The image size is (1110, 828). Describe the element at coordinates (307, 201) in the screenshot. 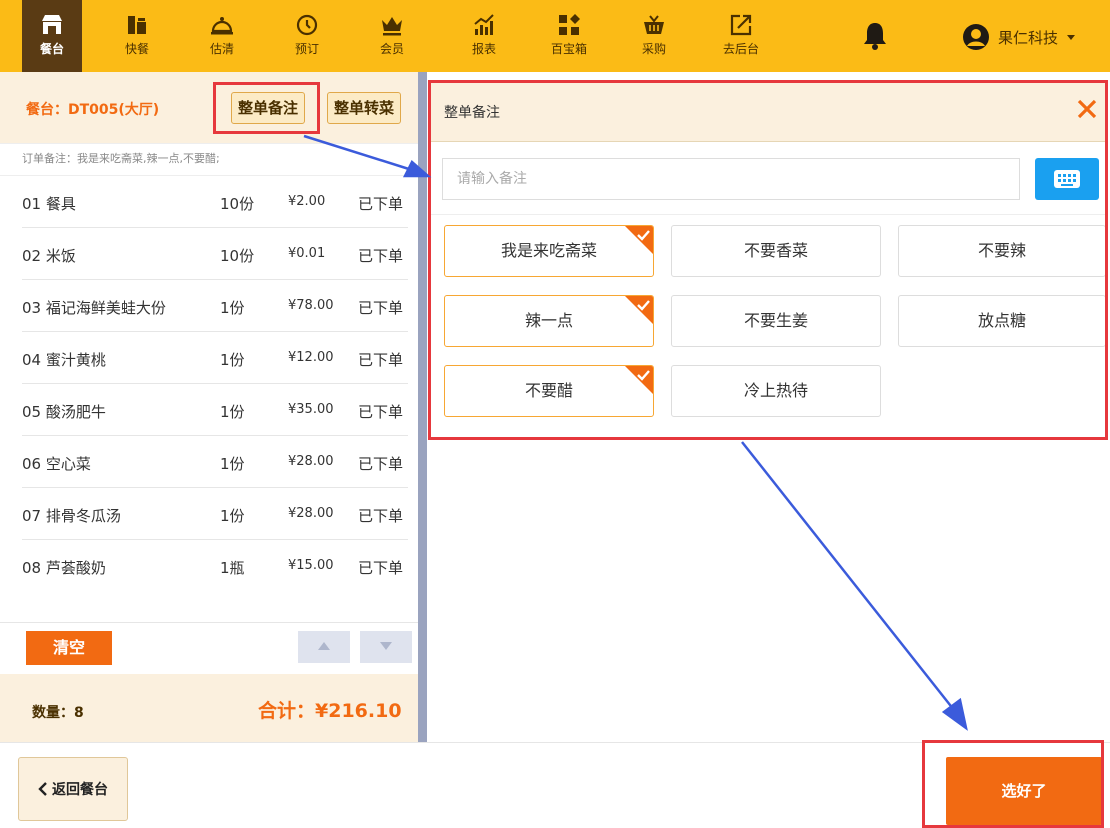

I see `item-price: ¥2.00` at that location.